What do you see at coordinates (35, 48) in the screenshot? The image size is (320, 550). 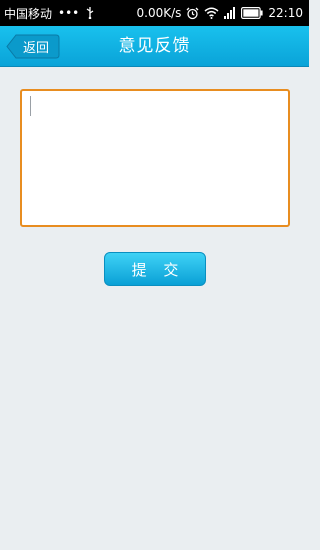 I see `back-label: 返回` at bounding box center [35, 48].